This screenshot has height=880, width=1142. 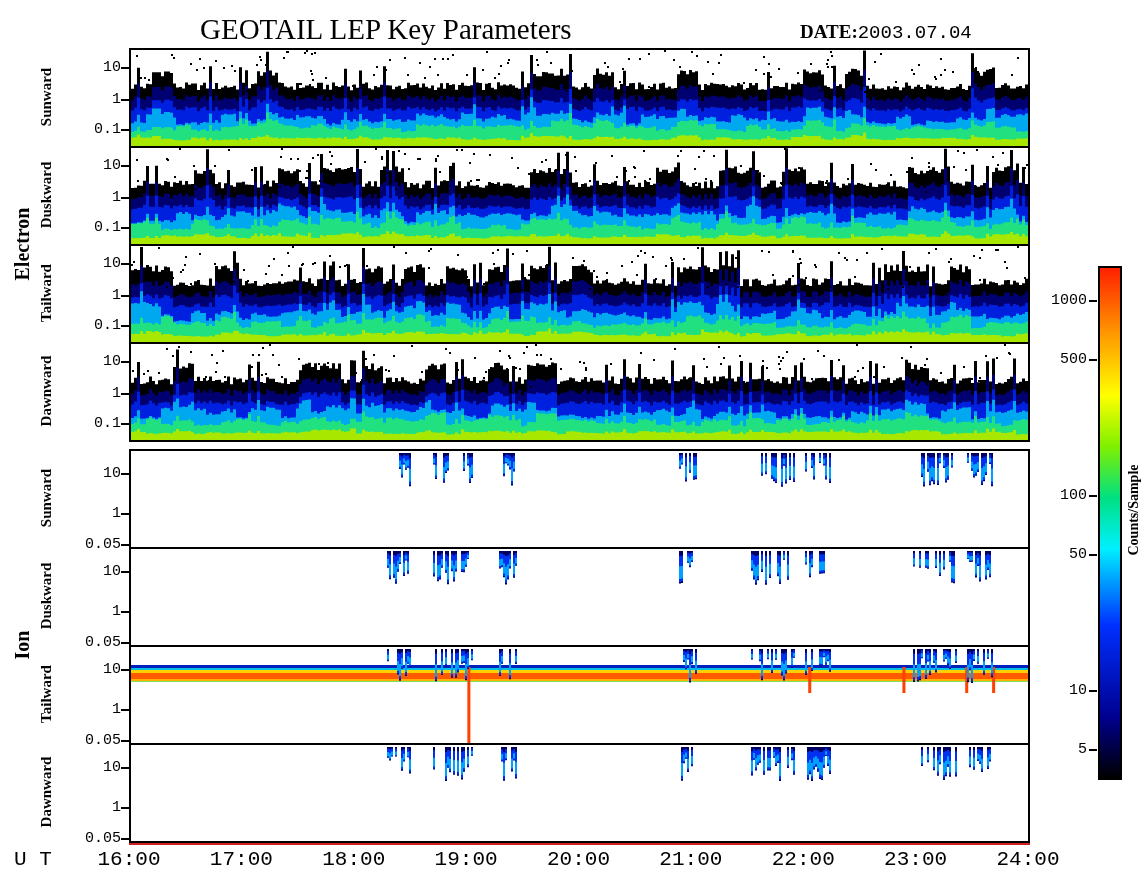 I want to click on time-tick-label: 19:00, so click(x=466, y=860).